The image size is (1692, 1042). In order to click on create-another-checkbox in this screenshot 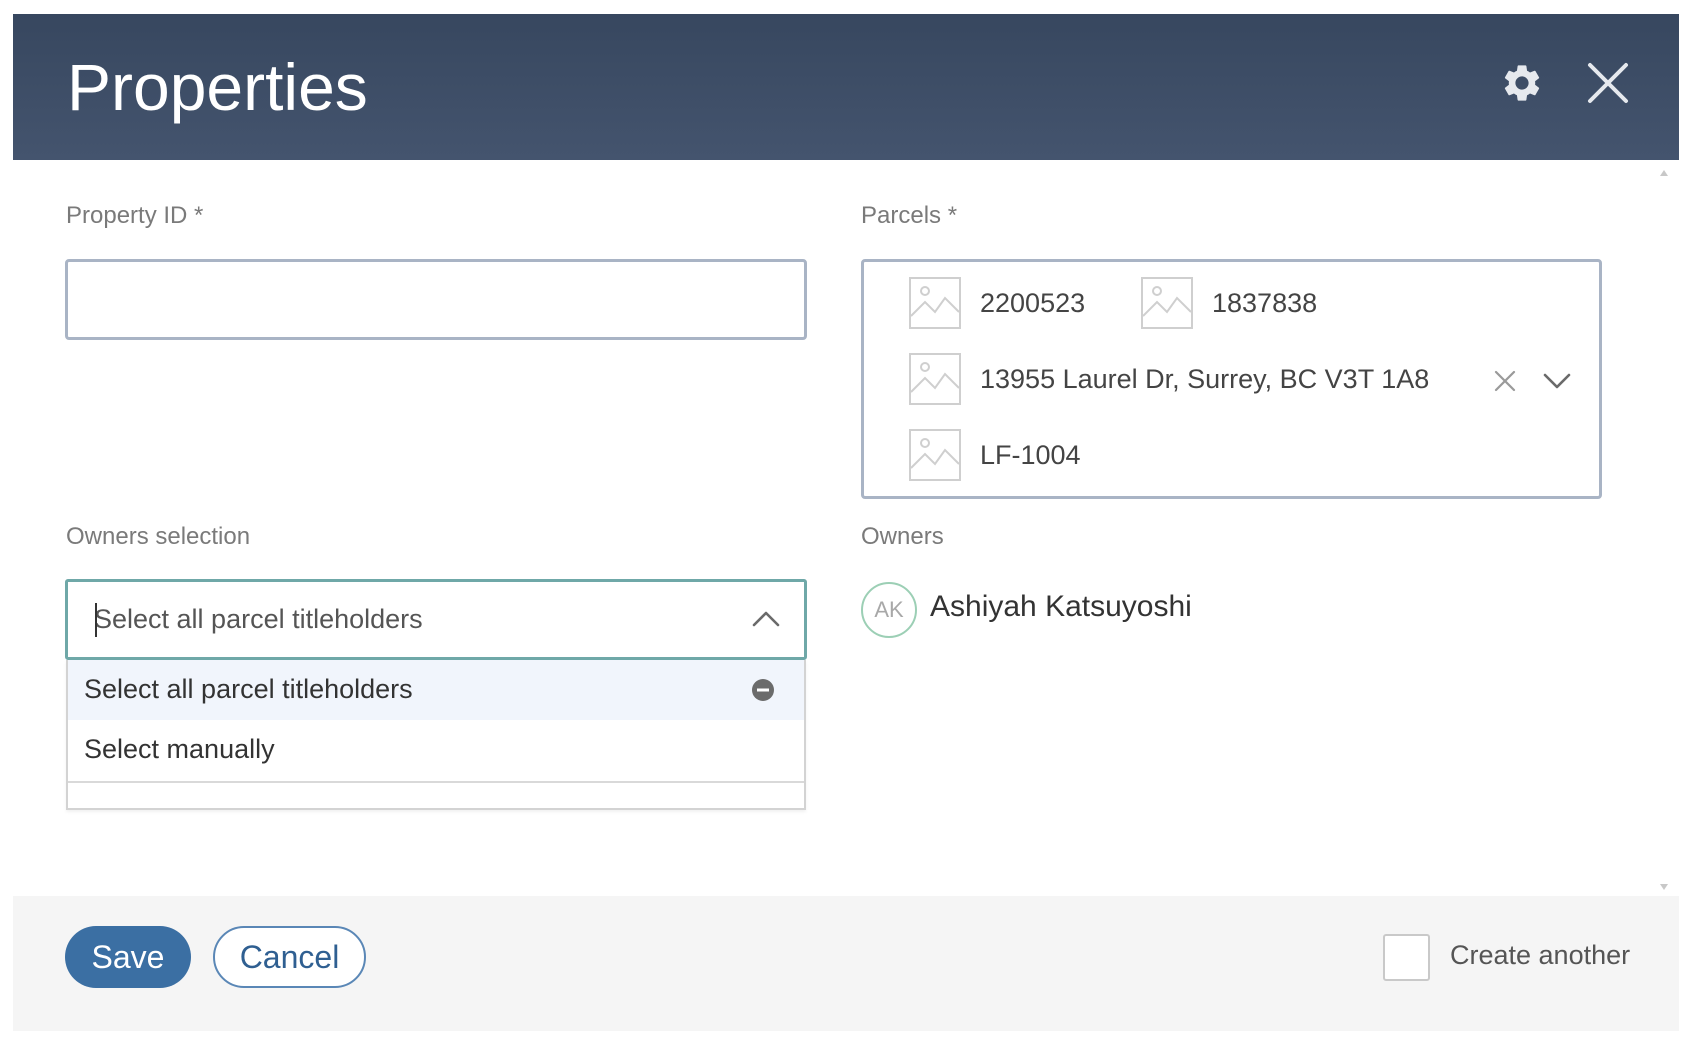, I will do `click(1406, 957)`.